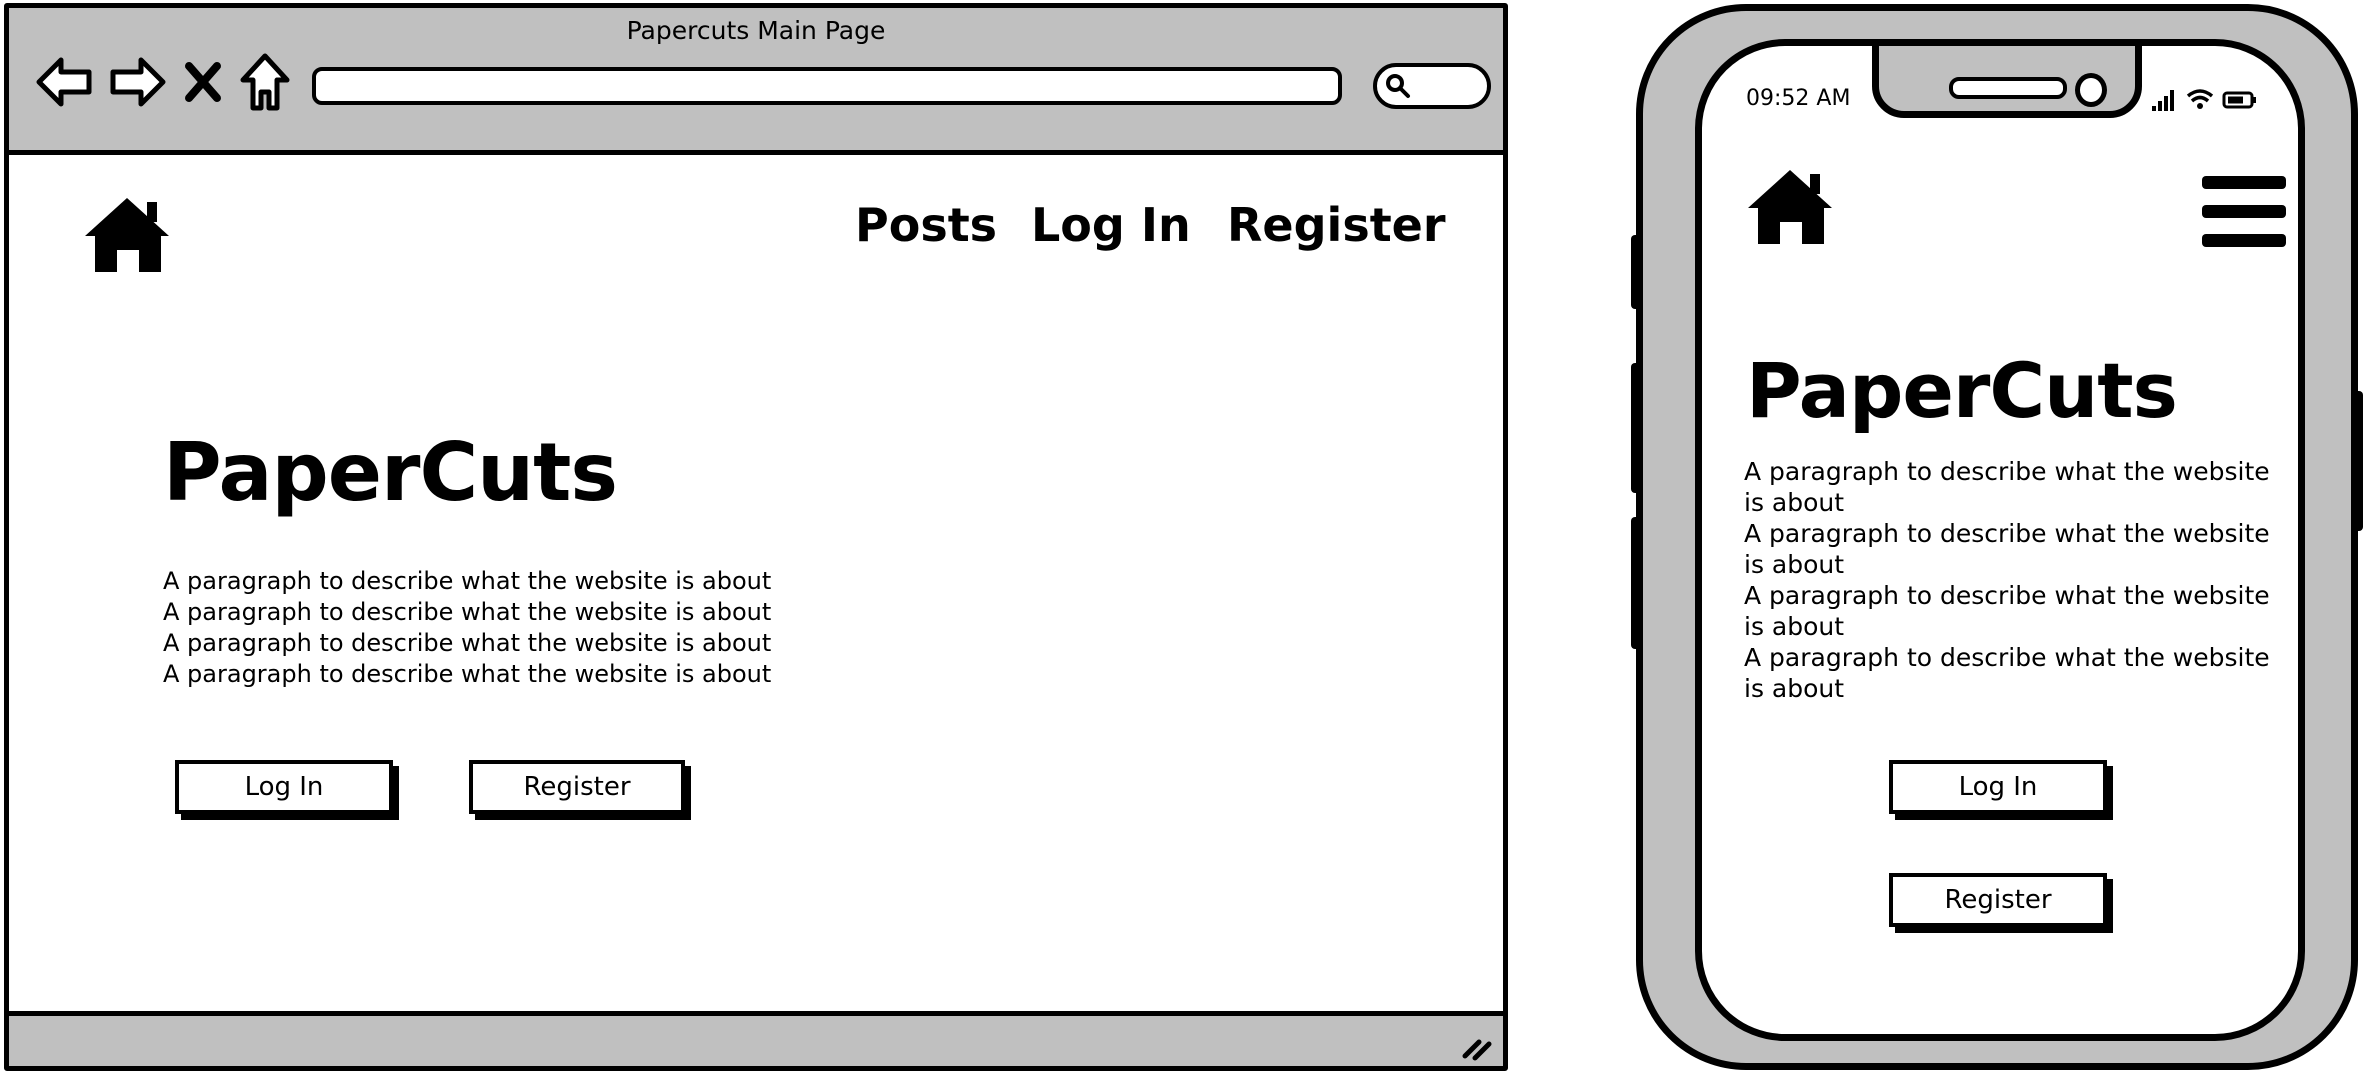 This screenshot has height=1076, width=2364. Describe the element at coordinates (1637, 583) in the screenshot. I see `volume-down-button` at that location.